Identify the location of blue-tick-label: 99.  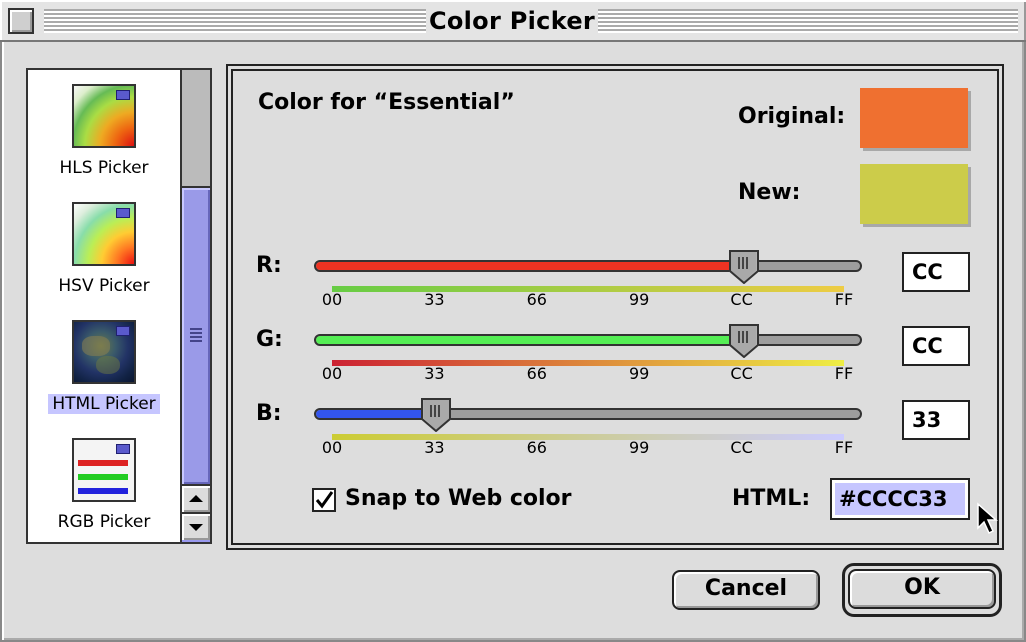
(639, 447).